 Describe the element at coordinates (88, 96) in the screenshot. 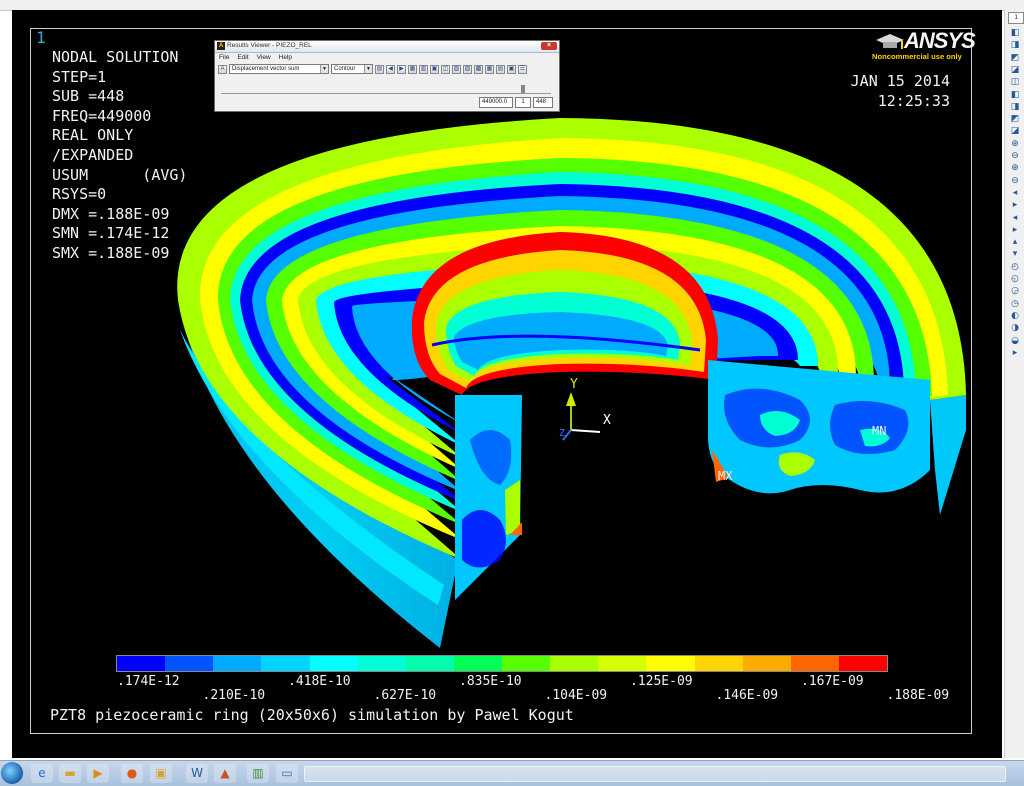

I see `info-line: SUB =448` at that location.